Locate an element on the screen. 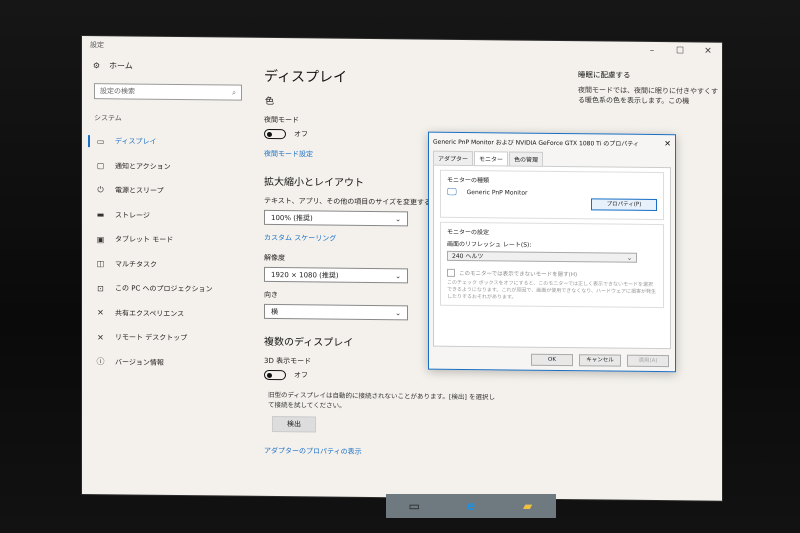 The width and height of the screenshot is (800, 533). page-title: ディスプレイ is located at coordinates (306, 77).